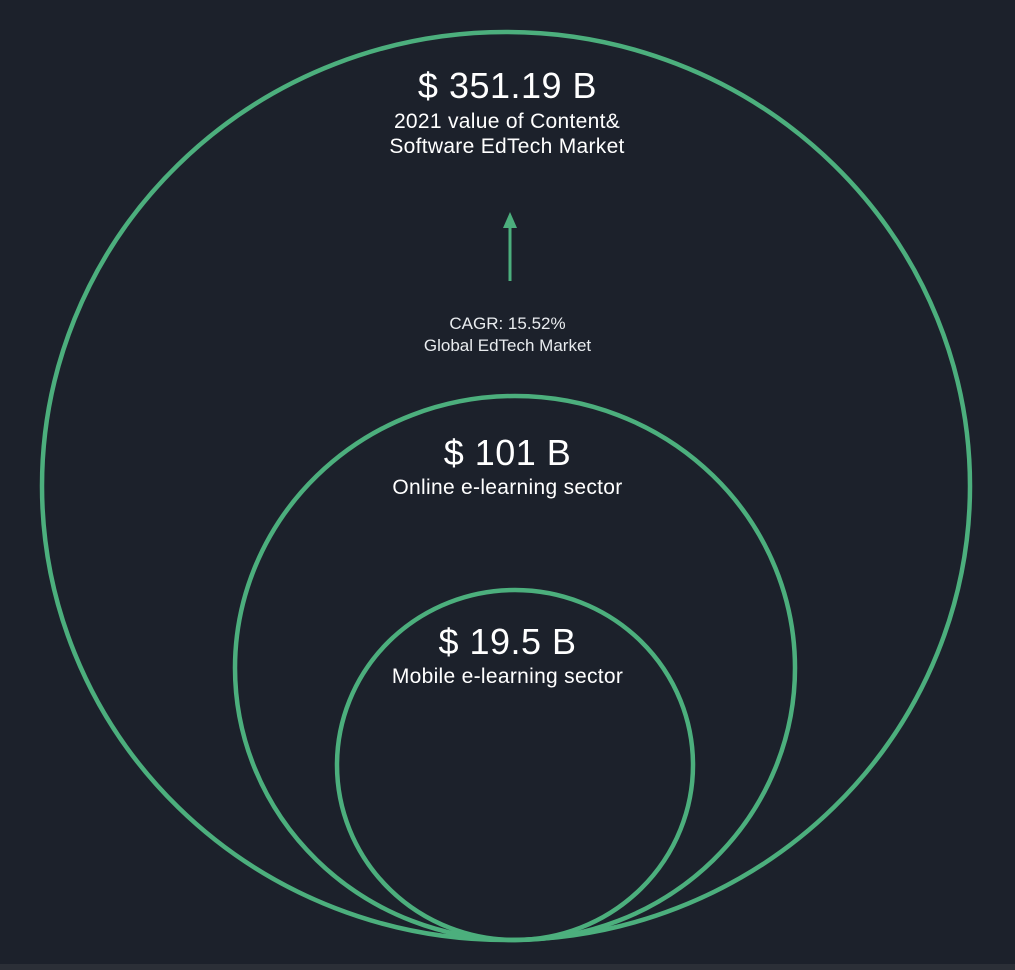  Describe the element at coordinates (507, 487) in the screenshot. I see `middle-description: Online e-learning sector` at that location.